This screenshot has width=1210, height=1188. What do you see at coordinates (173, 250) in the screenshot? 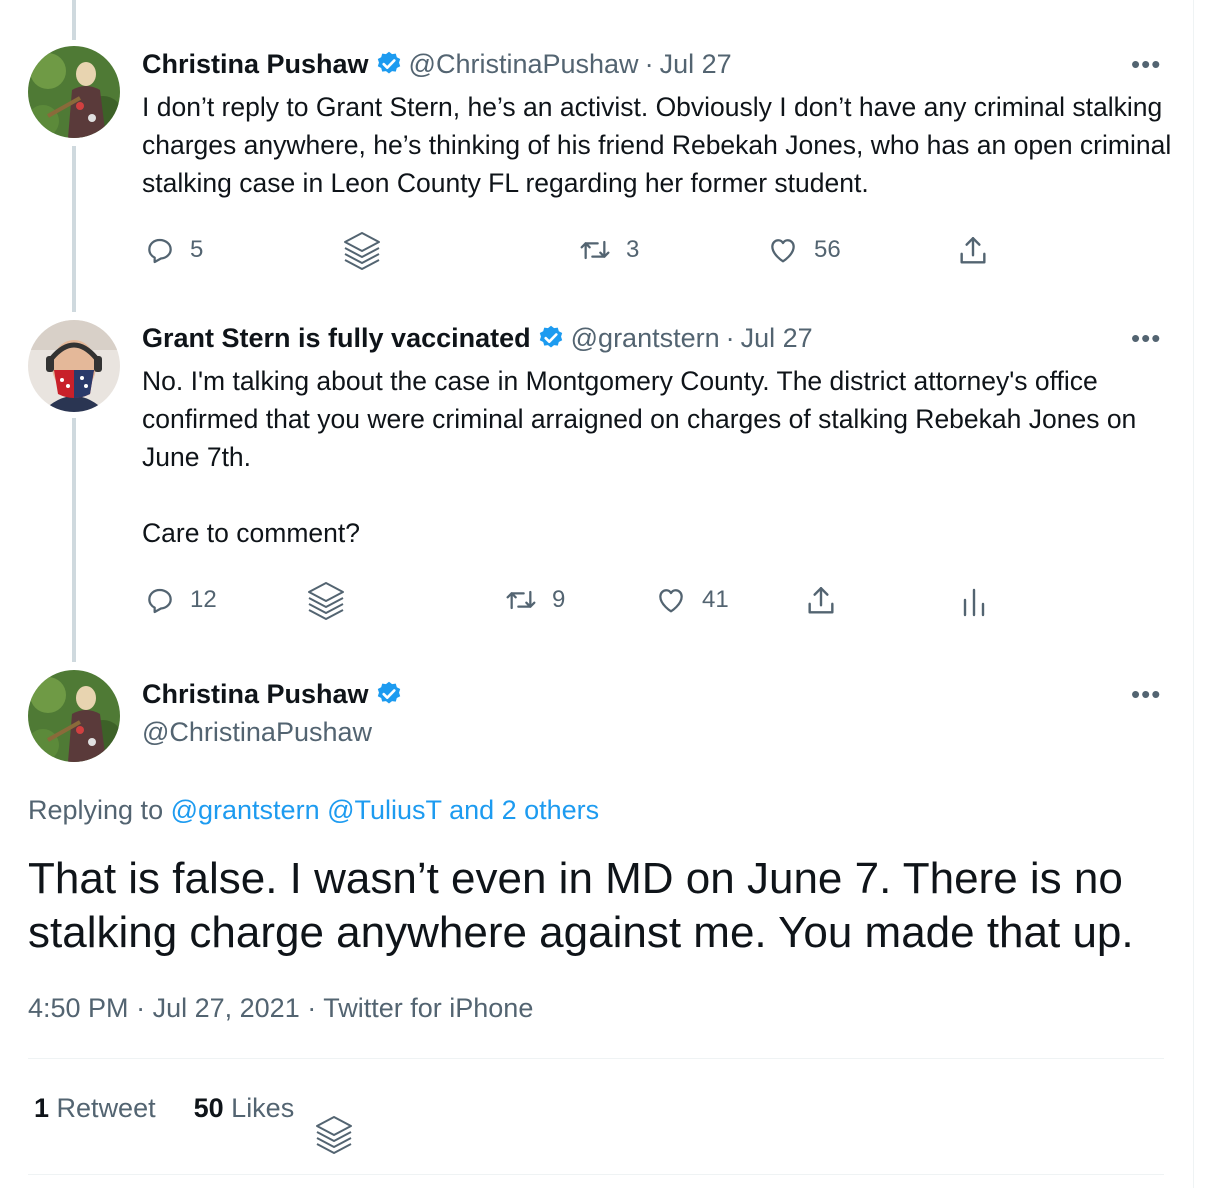
I see `reply-button: 5` at bounding box center [173, 250].